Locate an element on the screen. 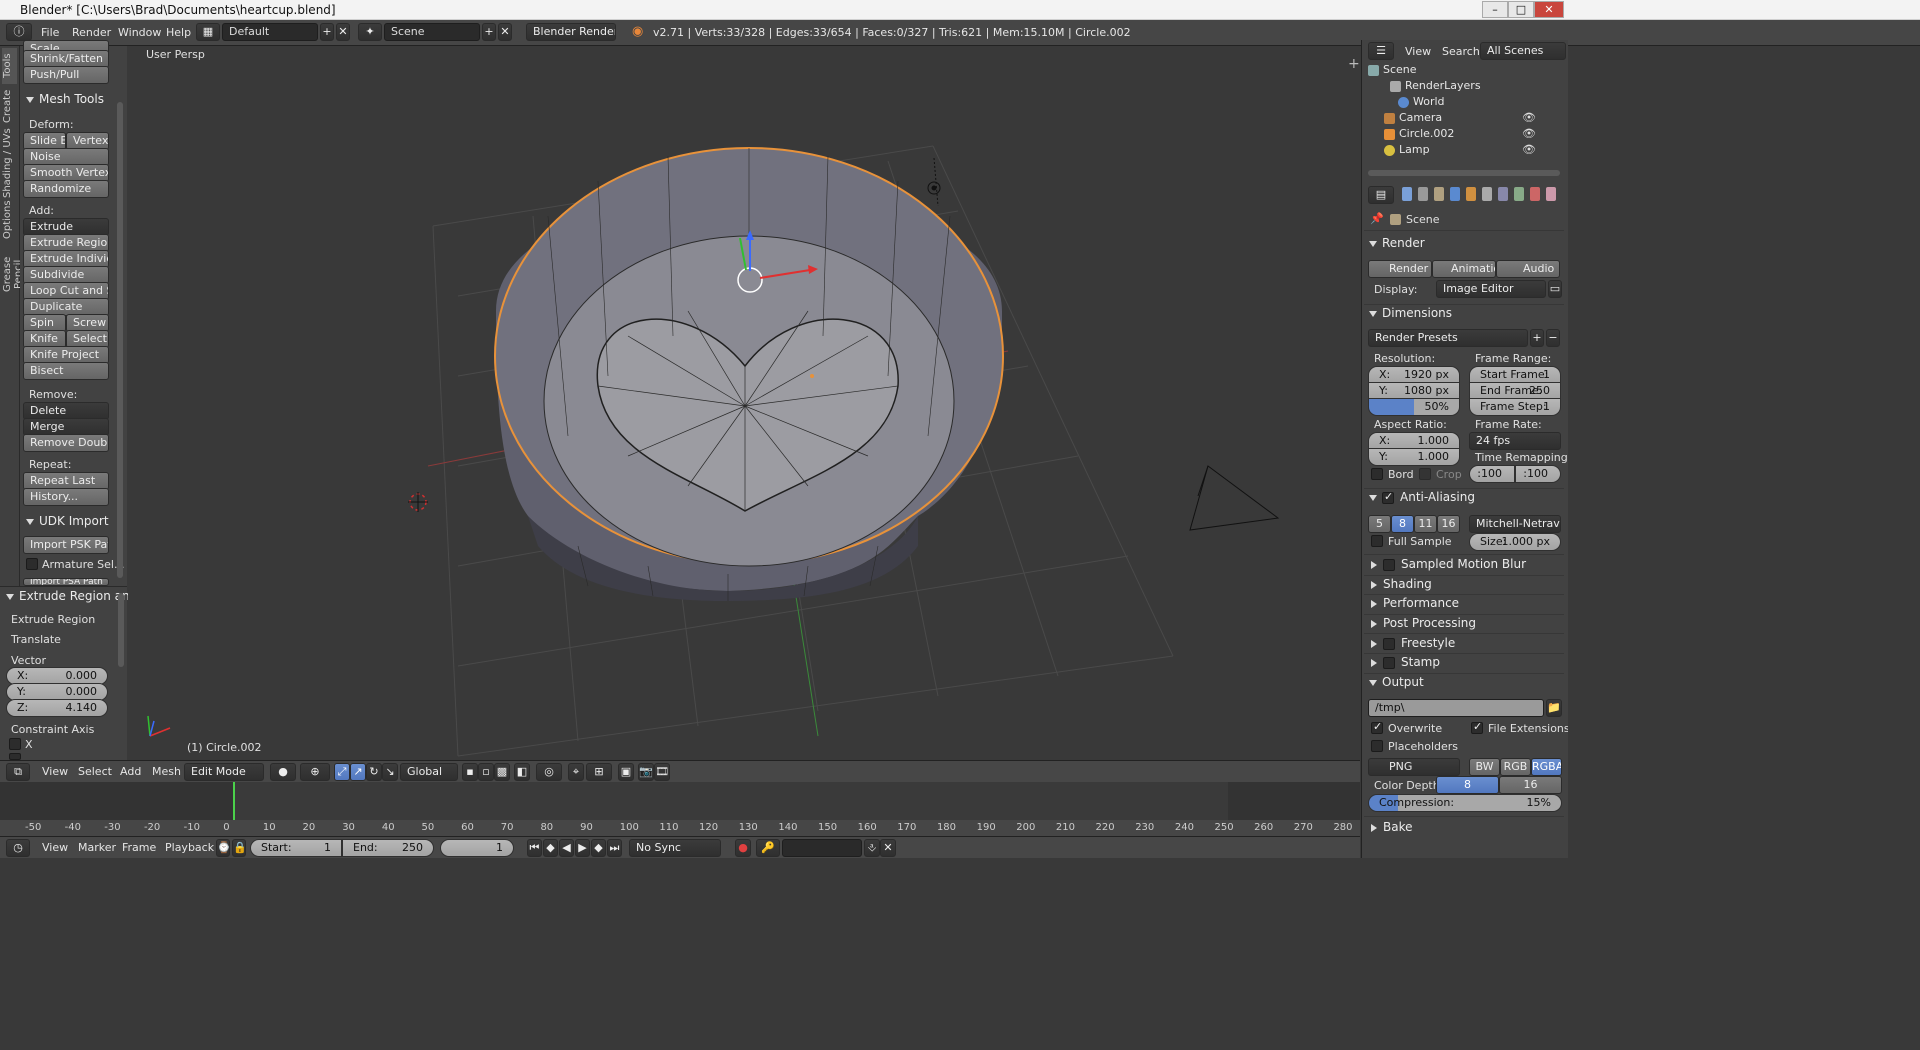 This screenshot has height=1050, width=1920. tab-tools: Tools is located at coordinates (9, 66).